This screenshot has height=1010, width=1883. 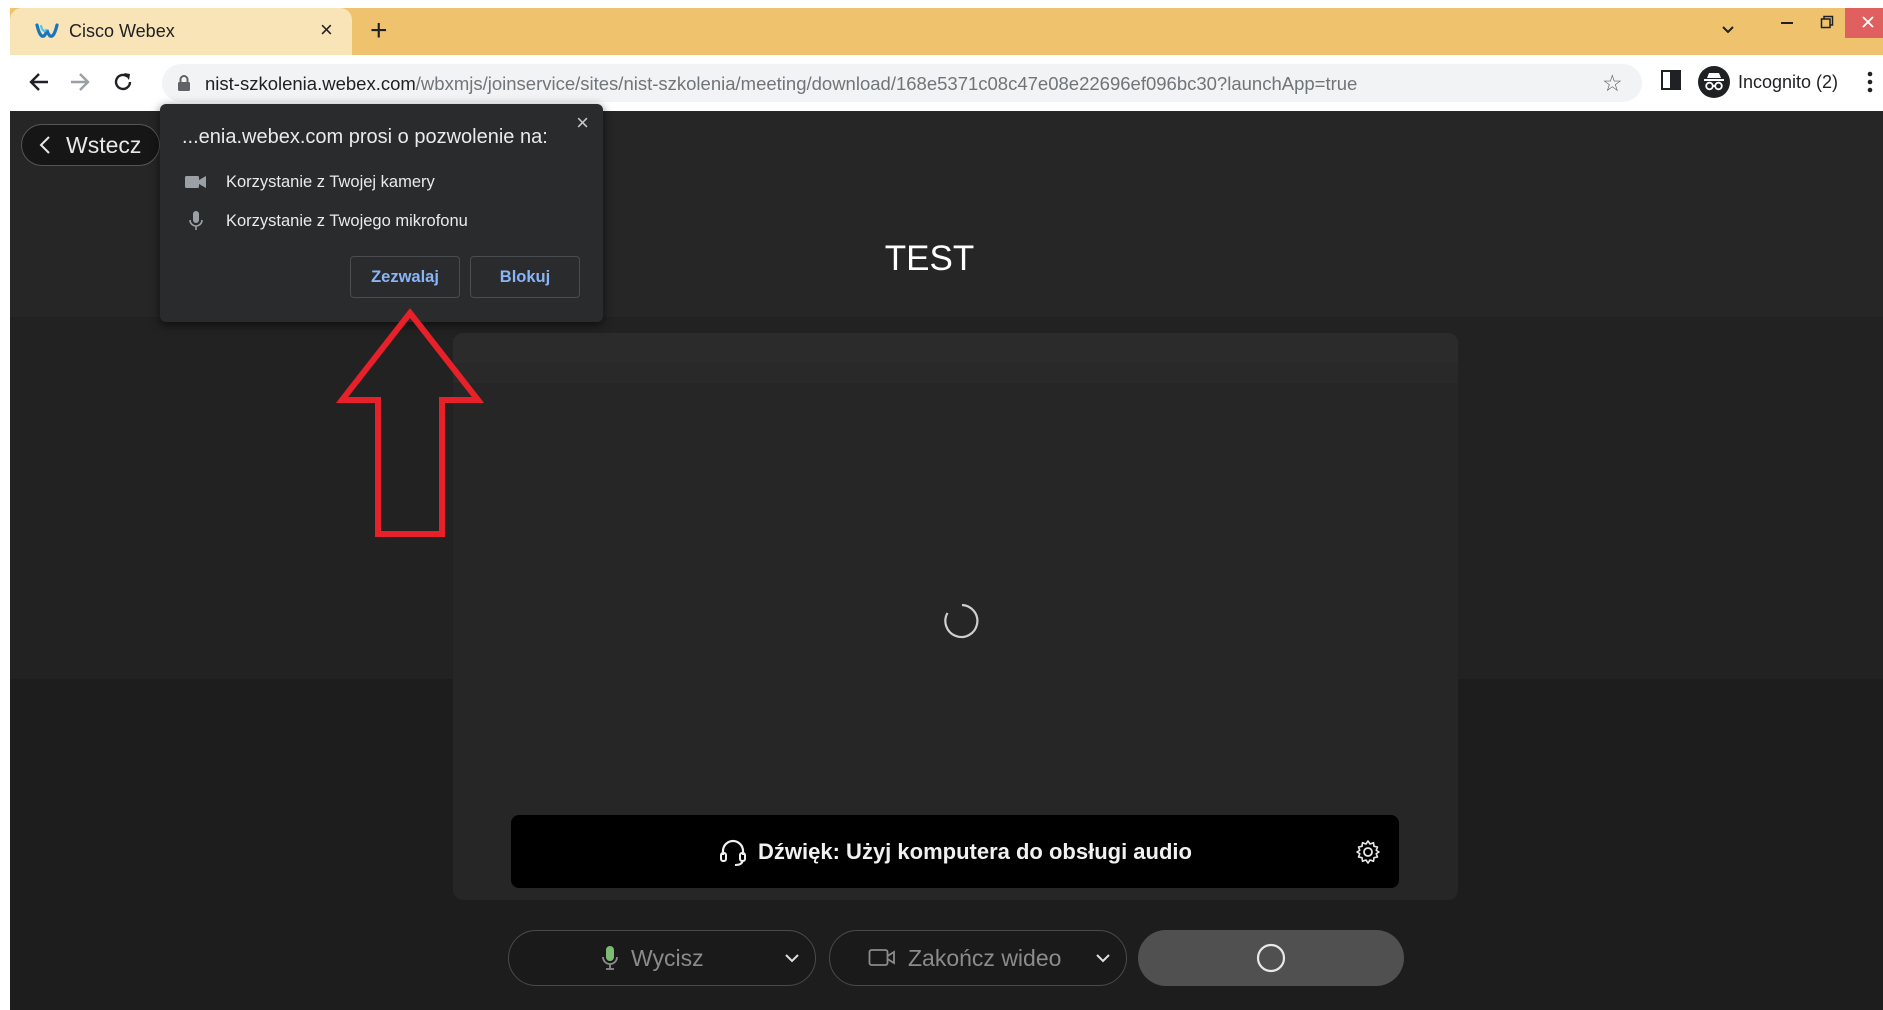 What do you see at coordinates (80, 82) in the screenshot?
I see `forward-arrow-icon` at bounding box center [80, 82].